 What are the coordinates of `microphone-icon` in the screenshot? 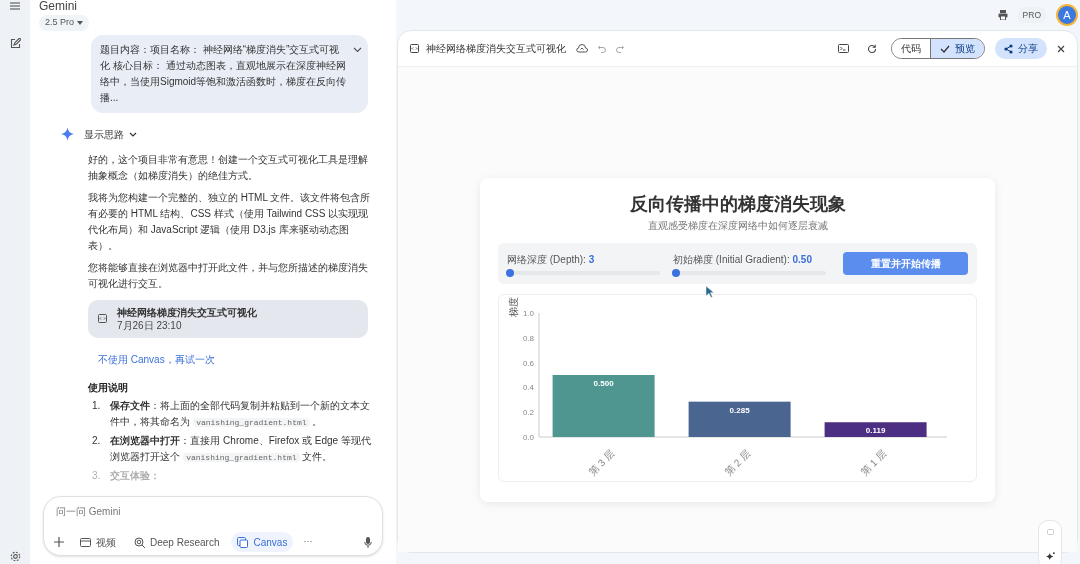 It's located at (368, 542).